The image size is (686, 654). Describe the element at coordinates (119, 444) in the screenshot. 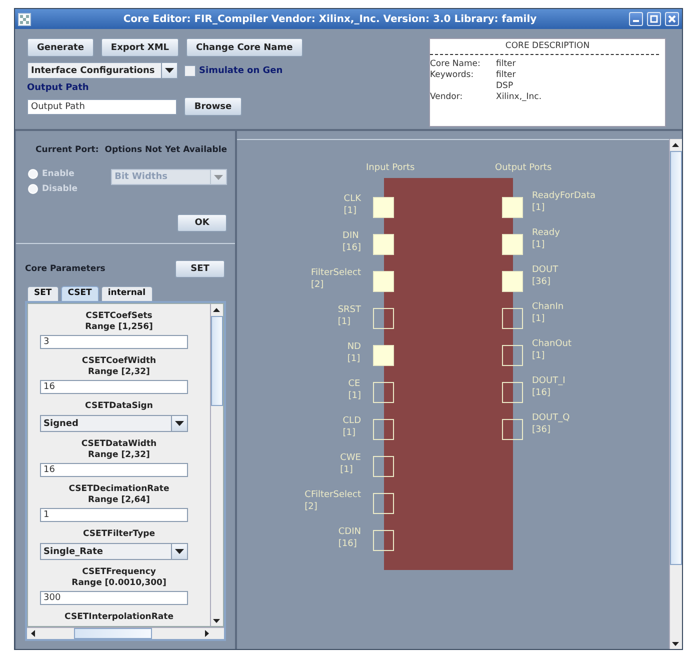

I see `parameter-label: CSETDataWidth` at that location.